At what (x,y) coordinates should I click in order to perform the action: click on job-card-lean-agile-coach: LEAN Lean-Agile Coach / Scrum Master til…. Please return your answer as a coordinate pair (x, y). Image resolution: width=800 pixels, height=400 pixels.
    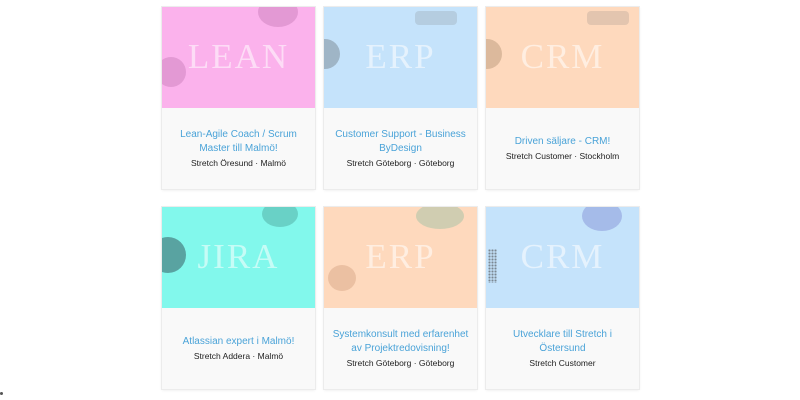
    Looking at the image, I should click on (238, 98).